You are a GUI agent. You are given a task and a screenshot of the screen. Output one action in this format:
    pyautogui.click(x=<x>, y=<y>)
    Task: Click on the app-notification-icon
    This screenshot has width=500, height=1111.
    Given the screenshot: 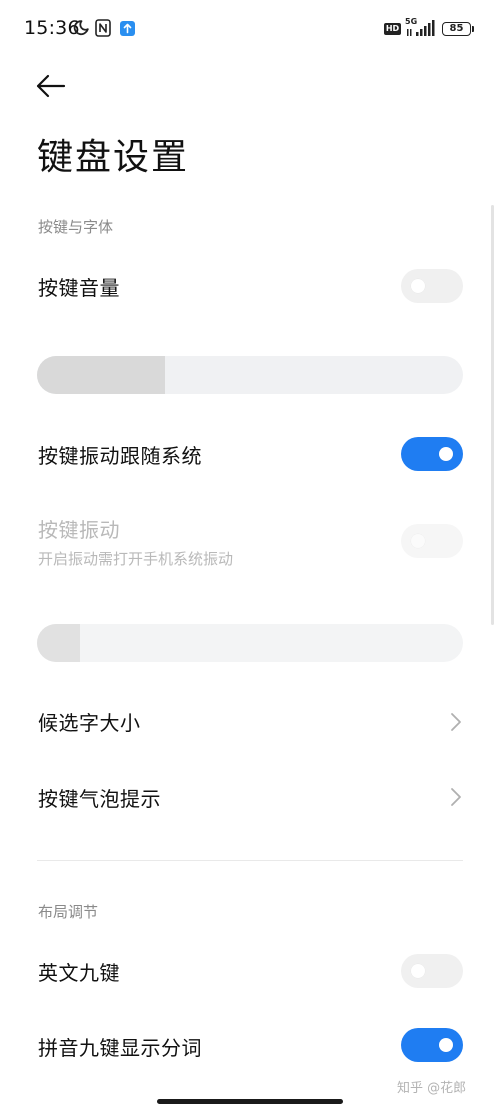 What is the action you would take?
    pyautogui.click(x=127, y=28)
    